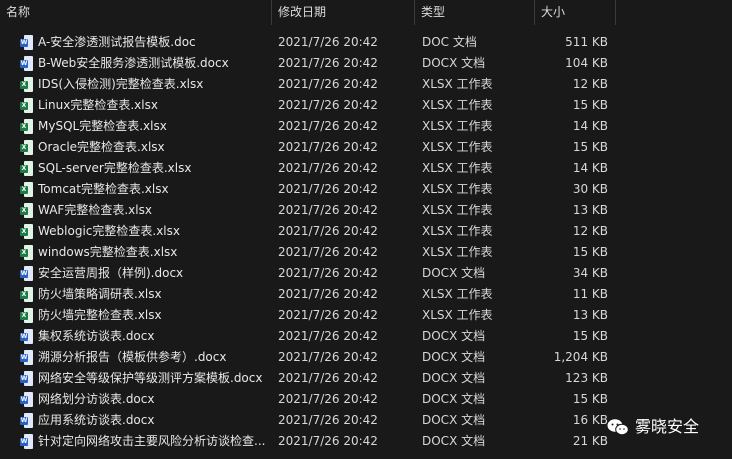 The width and height of the screenshot is (732, 459). I want to click on file-size: 34 KB, so click(590, 273).